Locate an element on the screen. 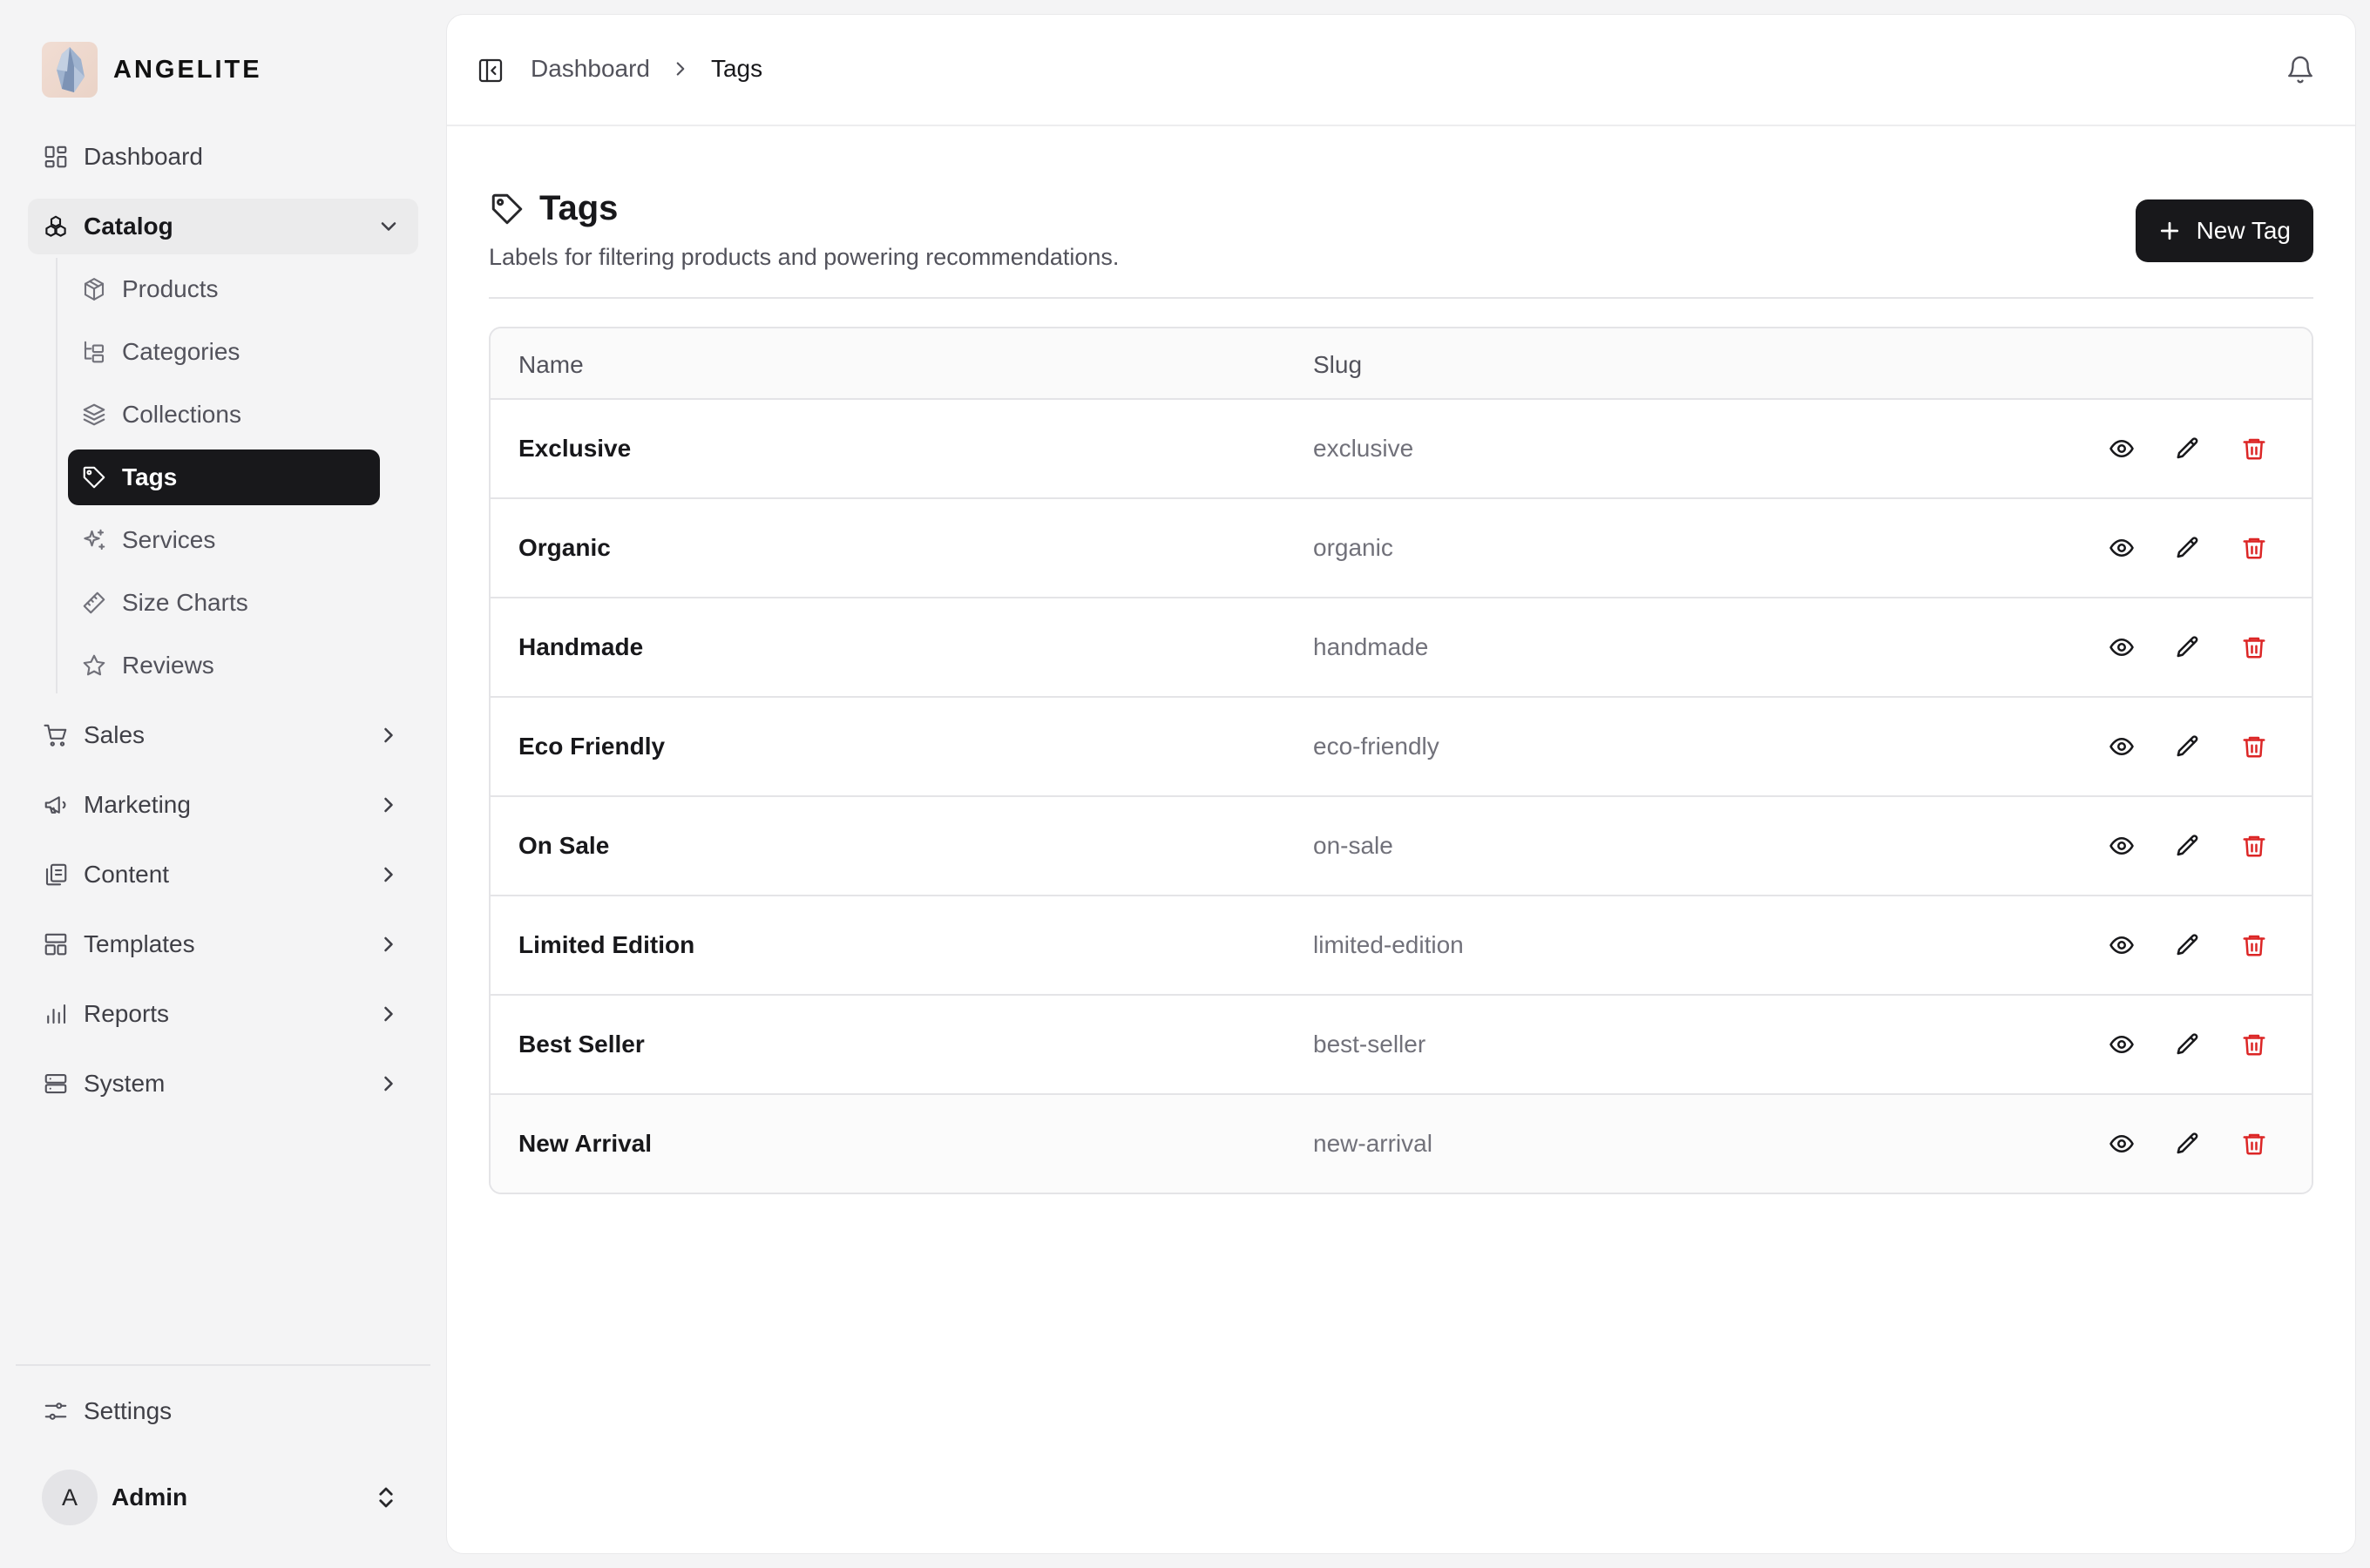 This screenshot has height=1568, width=2370. sidebar-toggle-icon is located at coordinates (490, 70).